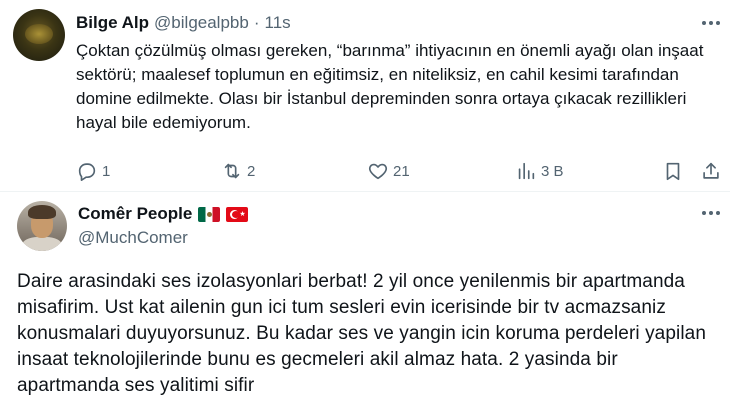 The image size is (730, 420). I want to click on like-count: 21, so click(401, 171).